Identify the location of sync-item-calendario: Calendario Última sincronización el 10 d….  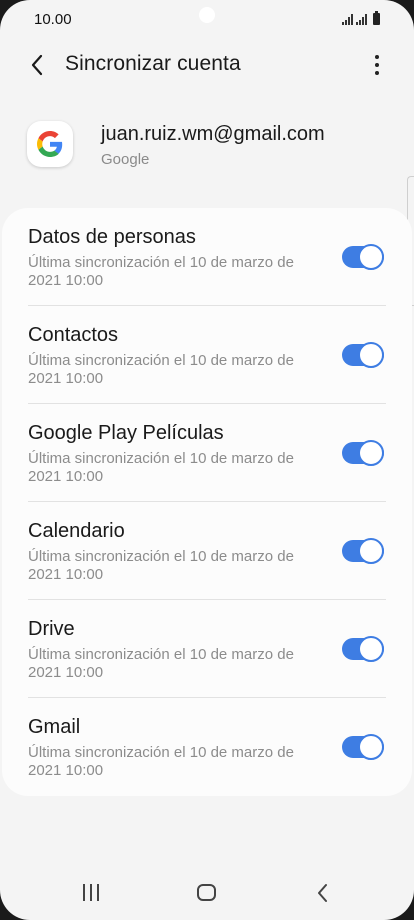
(207, 551).